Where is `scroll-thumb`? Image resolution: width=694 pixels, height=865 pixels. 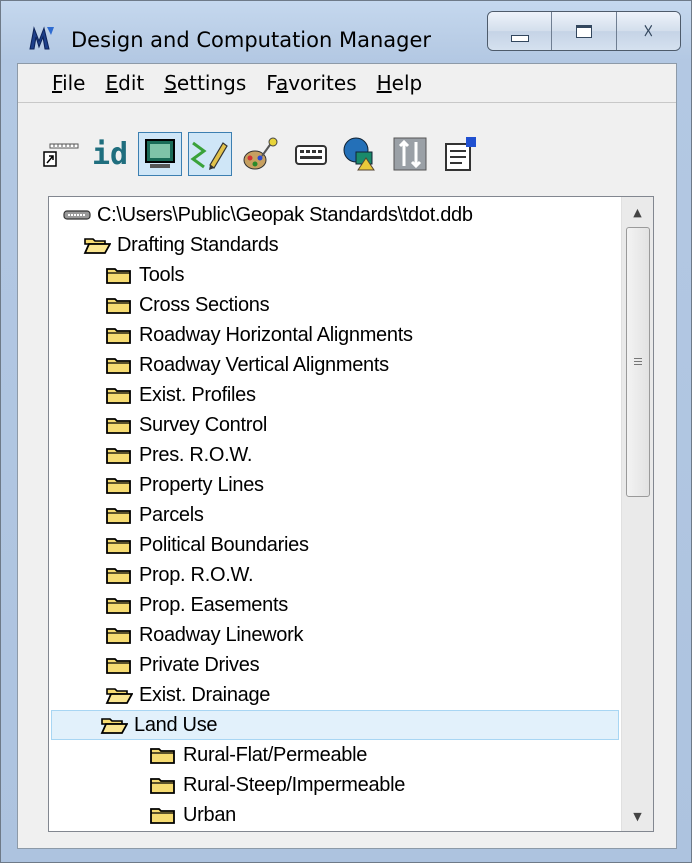 scroll-thumb is located at coordinates (638, 362).